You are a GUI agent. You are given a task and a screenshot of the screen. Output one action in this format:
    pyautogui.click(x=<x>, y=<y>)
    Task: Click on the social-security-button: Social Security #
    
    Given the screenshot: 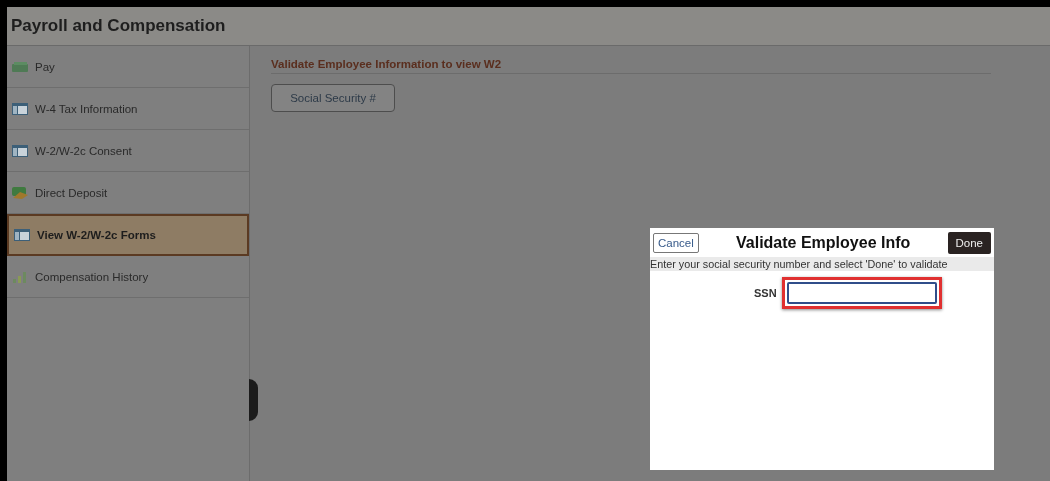 What is the action you would take?
    pyautogui.click(x=333, y=98)
    